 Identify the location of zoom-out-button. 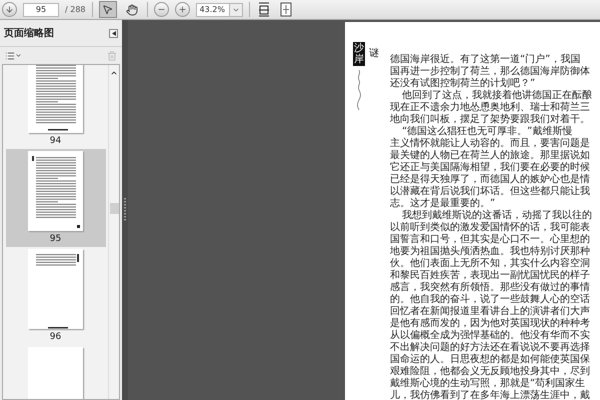
(161, 9).